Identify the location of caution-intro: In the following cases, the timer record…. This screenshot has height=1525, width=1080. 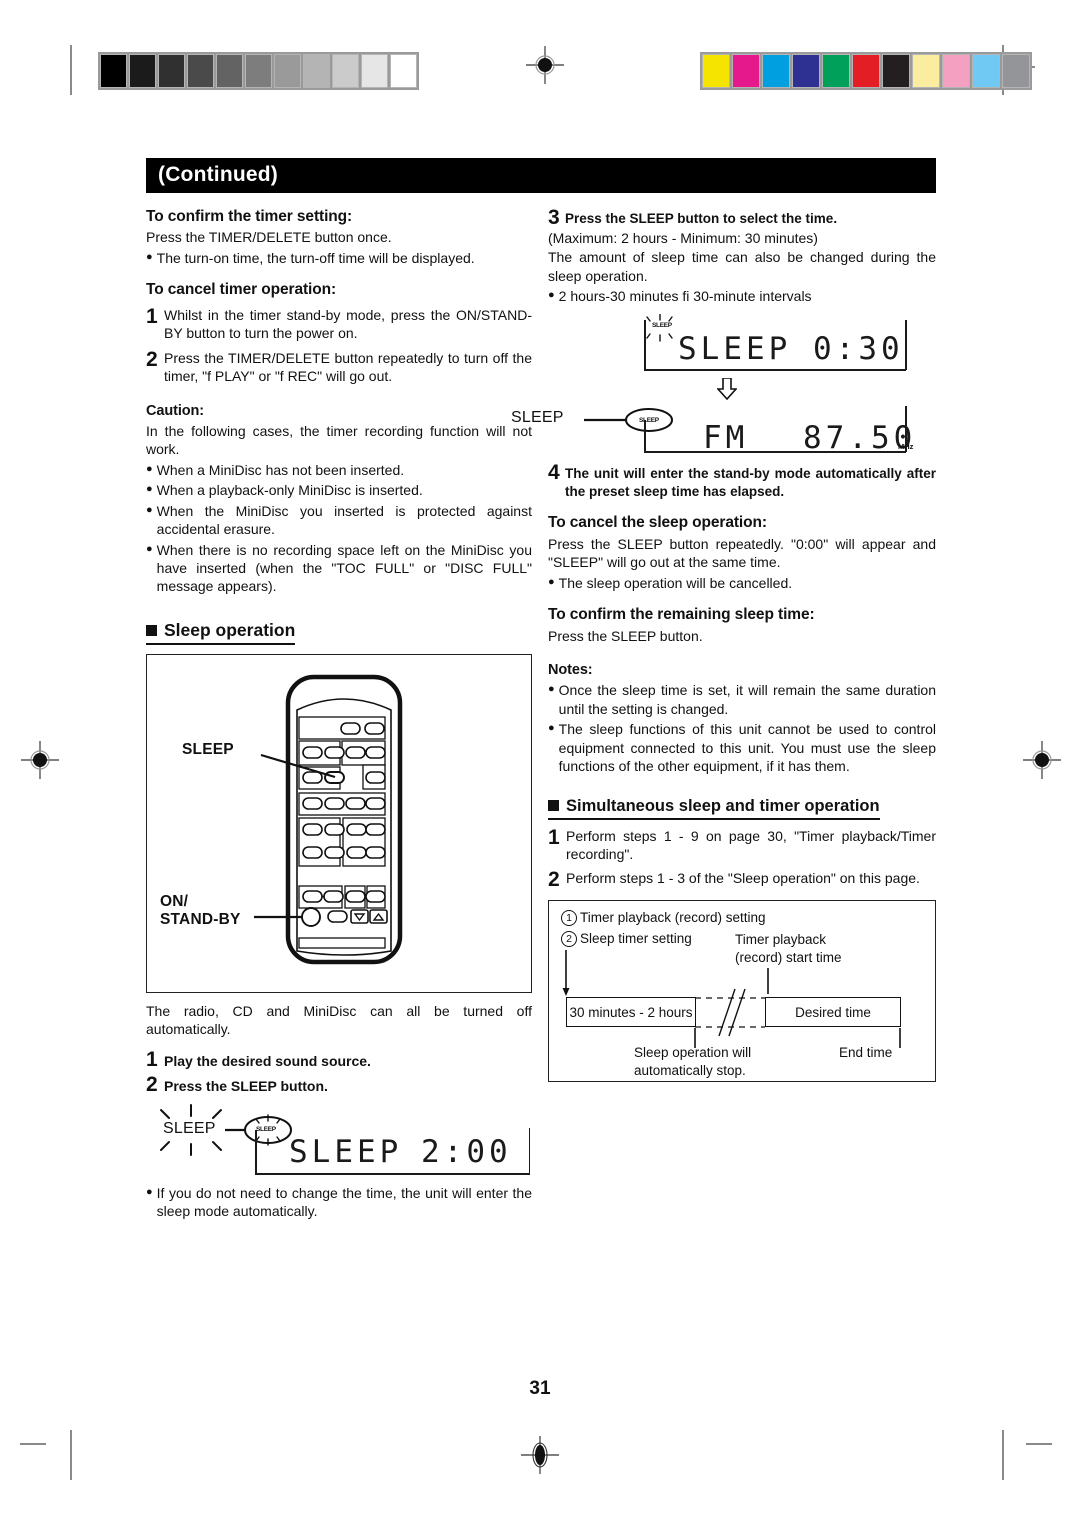
(339, 440).